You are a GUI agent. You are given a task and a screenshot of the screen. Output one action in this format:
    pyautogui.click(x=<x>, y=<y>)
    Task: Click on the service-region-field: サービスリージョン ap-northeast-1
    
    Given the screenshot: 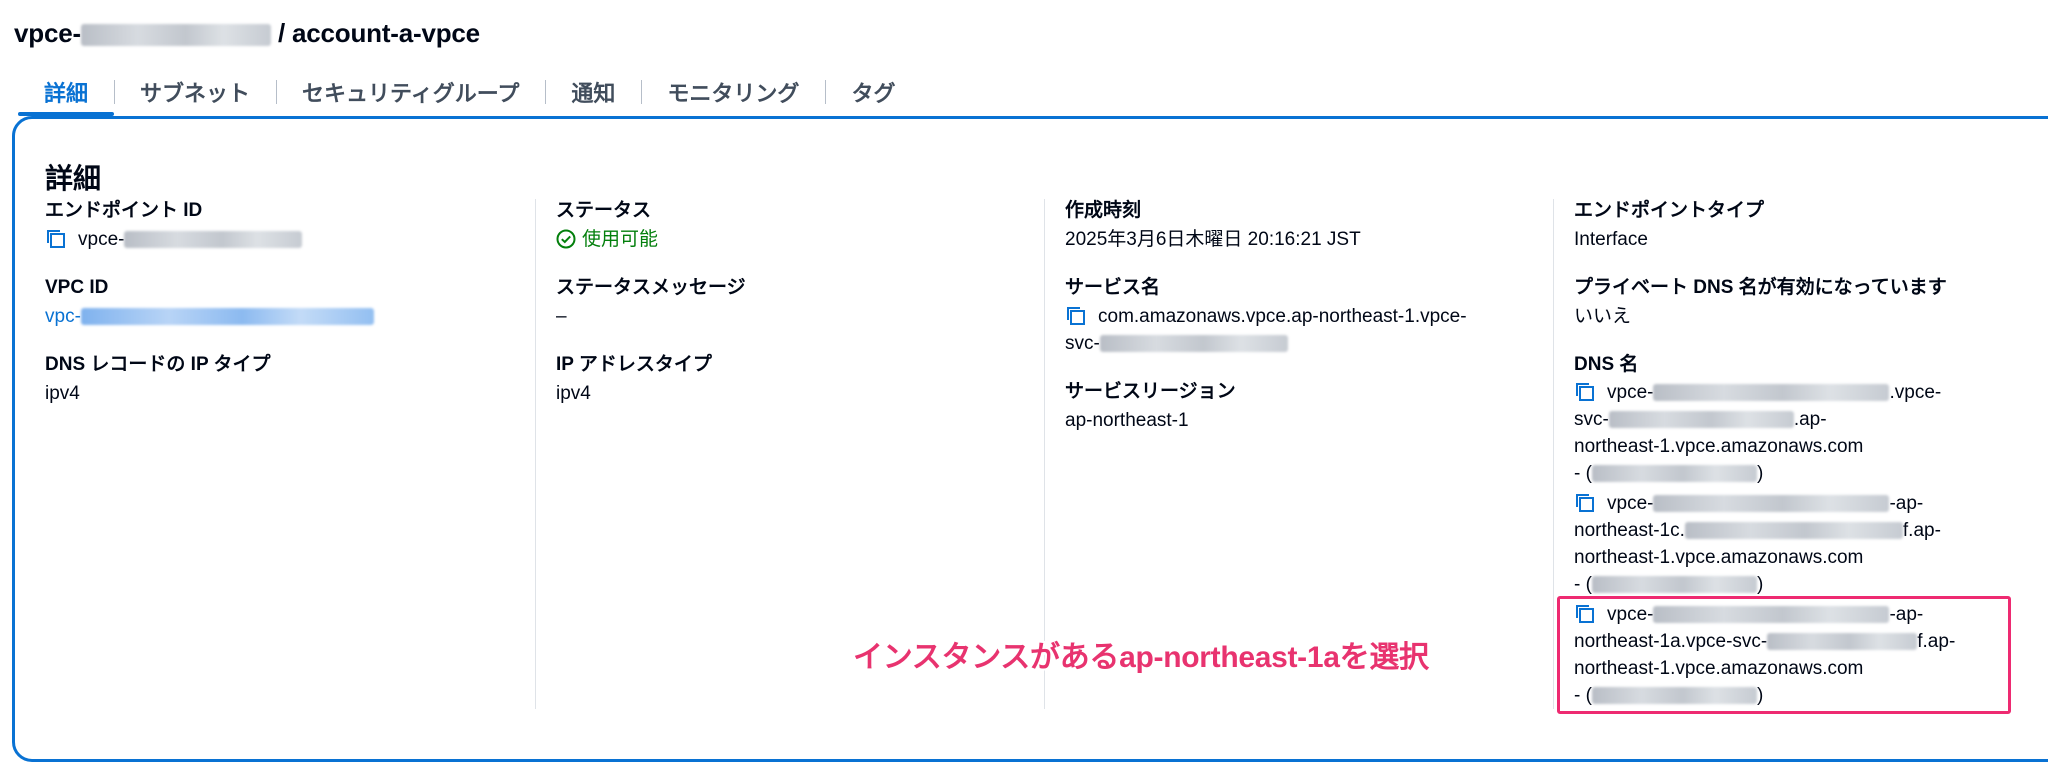 What is the action you would take?
    pyautogui.click(x=1150, y=407)
    